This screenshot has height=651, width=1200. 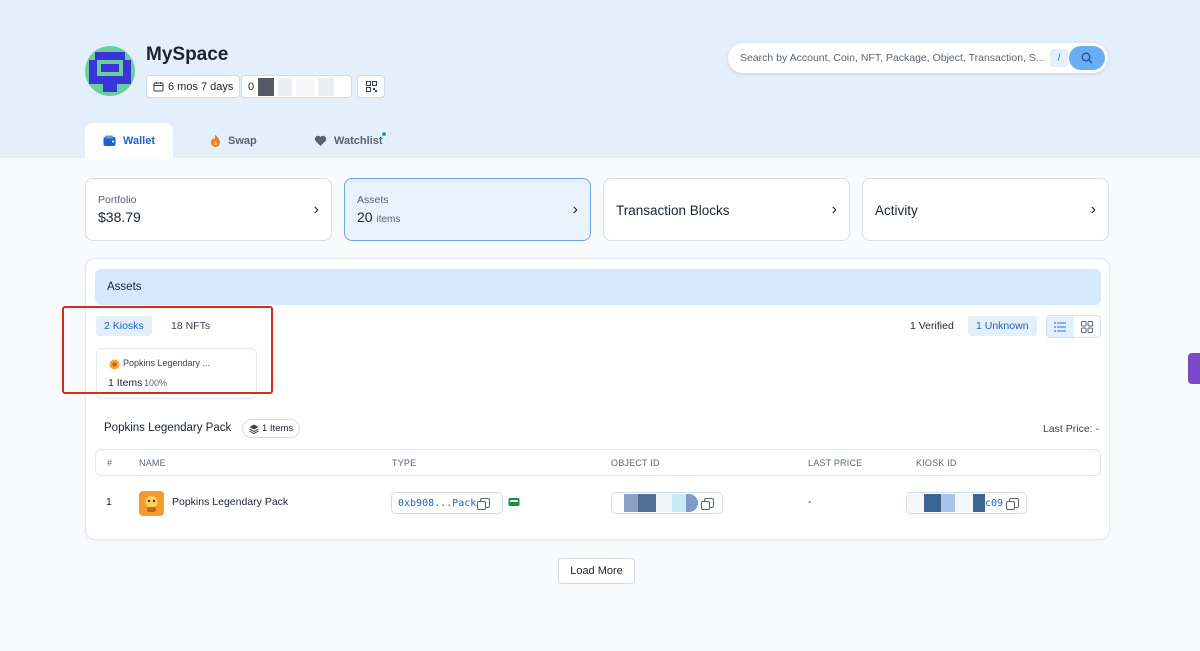 What do you see at coordinates (467, 209) in the screenshot?
I see `assets-card: Assets 20 items ›` at bounding box center [467, 209].